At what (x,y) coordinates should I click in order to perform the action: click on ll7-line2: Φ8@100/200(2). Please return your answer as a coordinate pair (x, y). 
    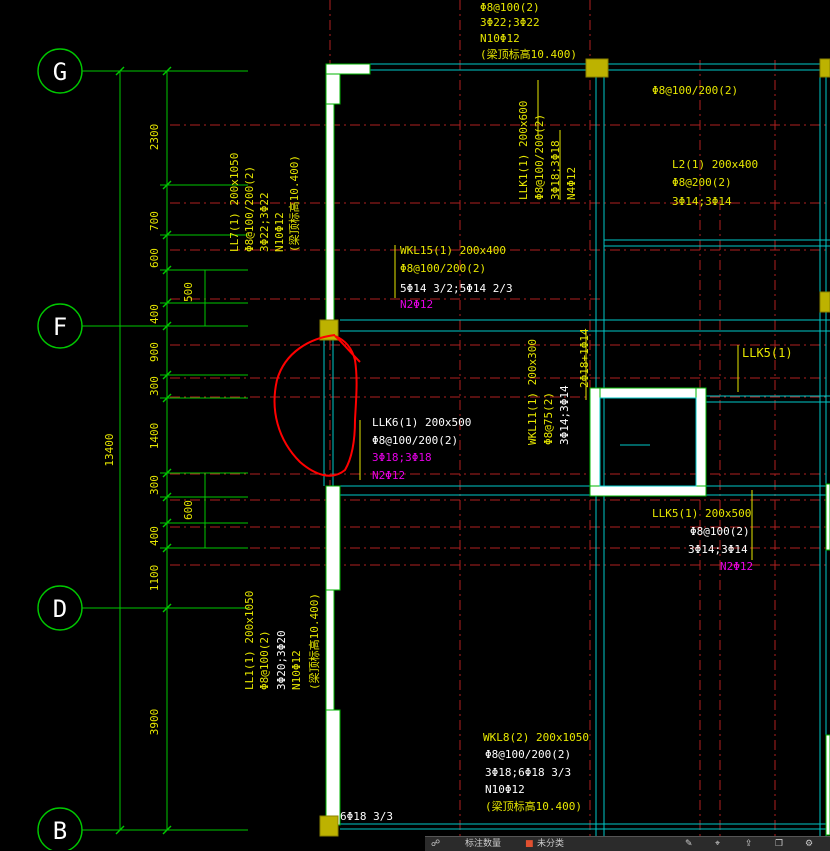
    Looking at the image, I should click on (249, 209).